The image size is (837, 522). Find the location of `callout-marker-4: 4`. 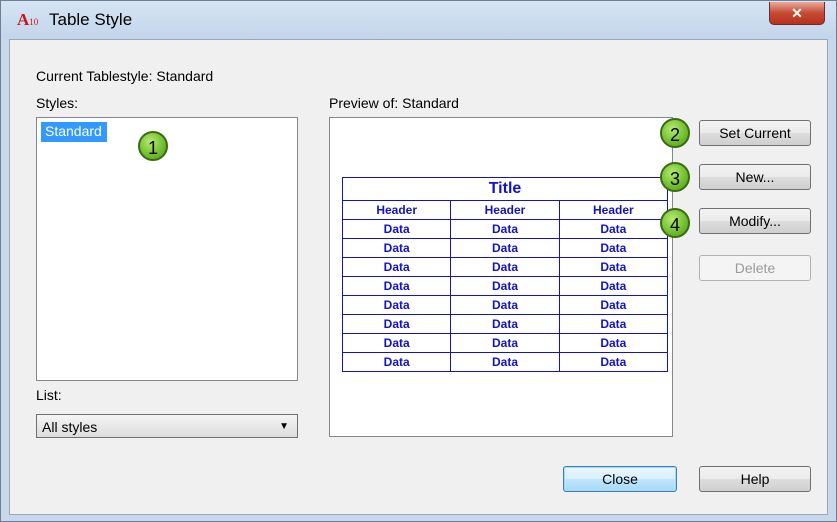

callout-marker-4: 4 is located at coordinates (675, 223).